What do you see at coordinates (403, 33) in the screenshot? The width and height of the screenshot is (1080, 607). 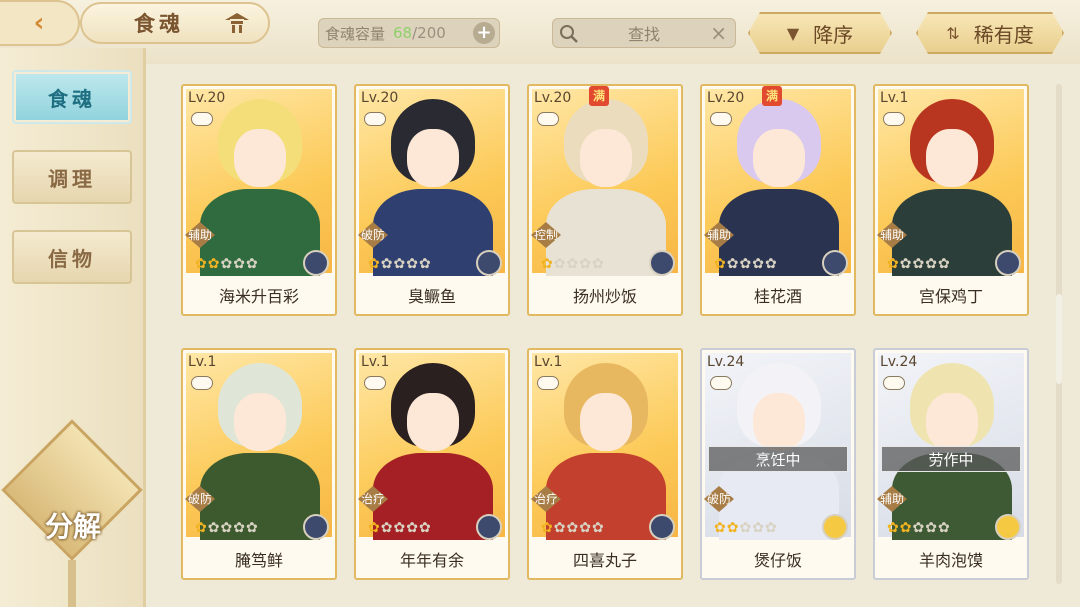 I see `capacity-current: 68` at bounding box center [403, 33].